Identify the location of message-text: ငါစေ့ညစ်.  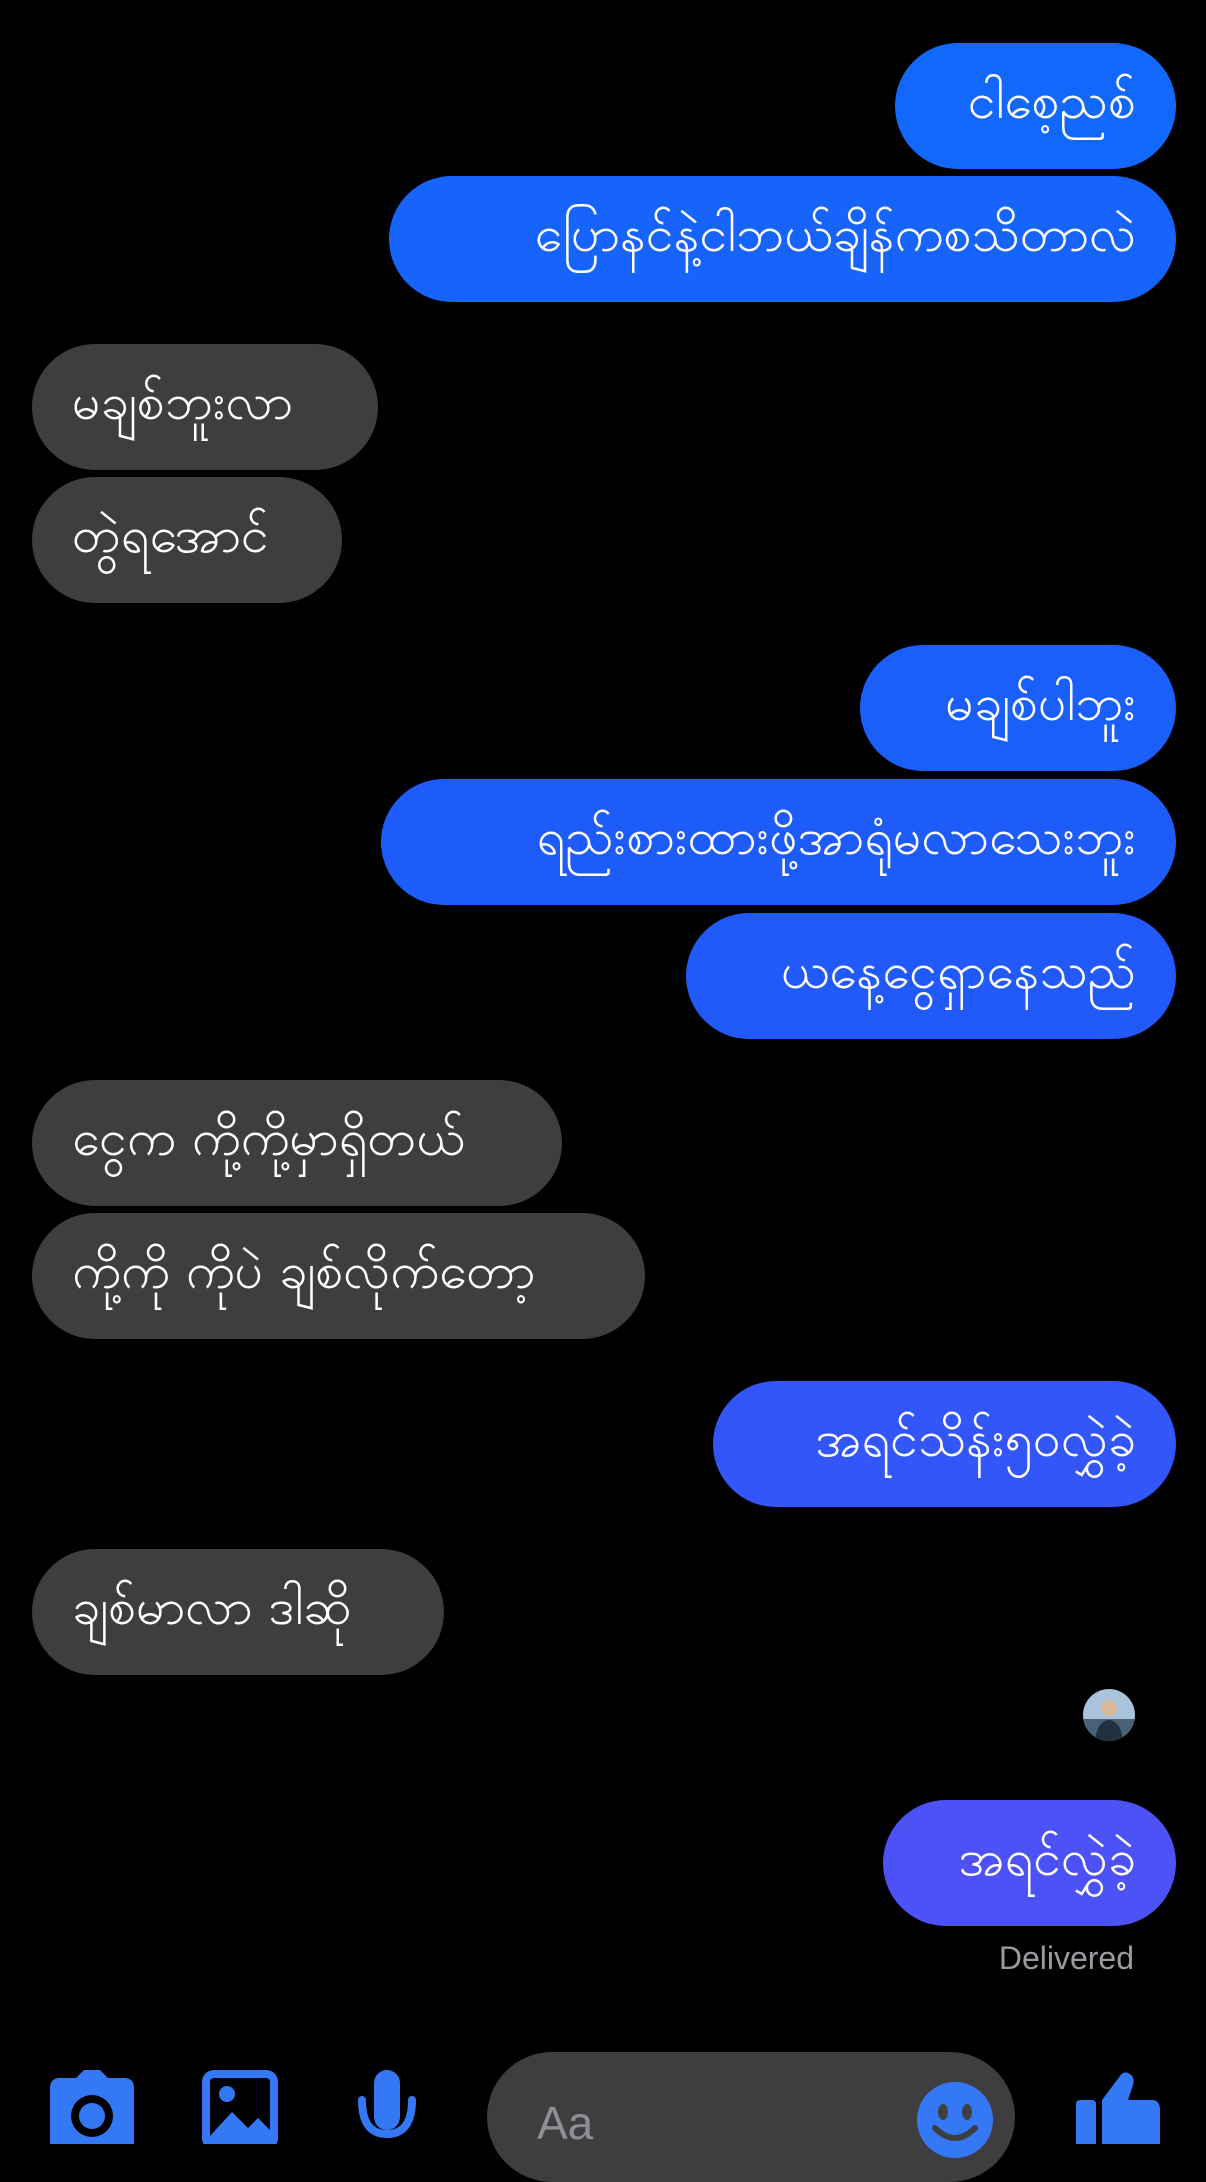
(1051, 100).